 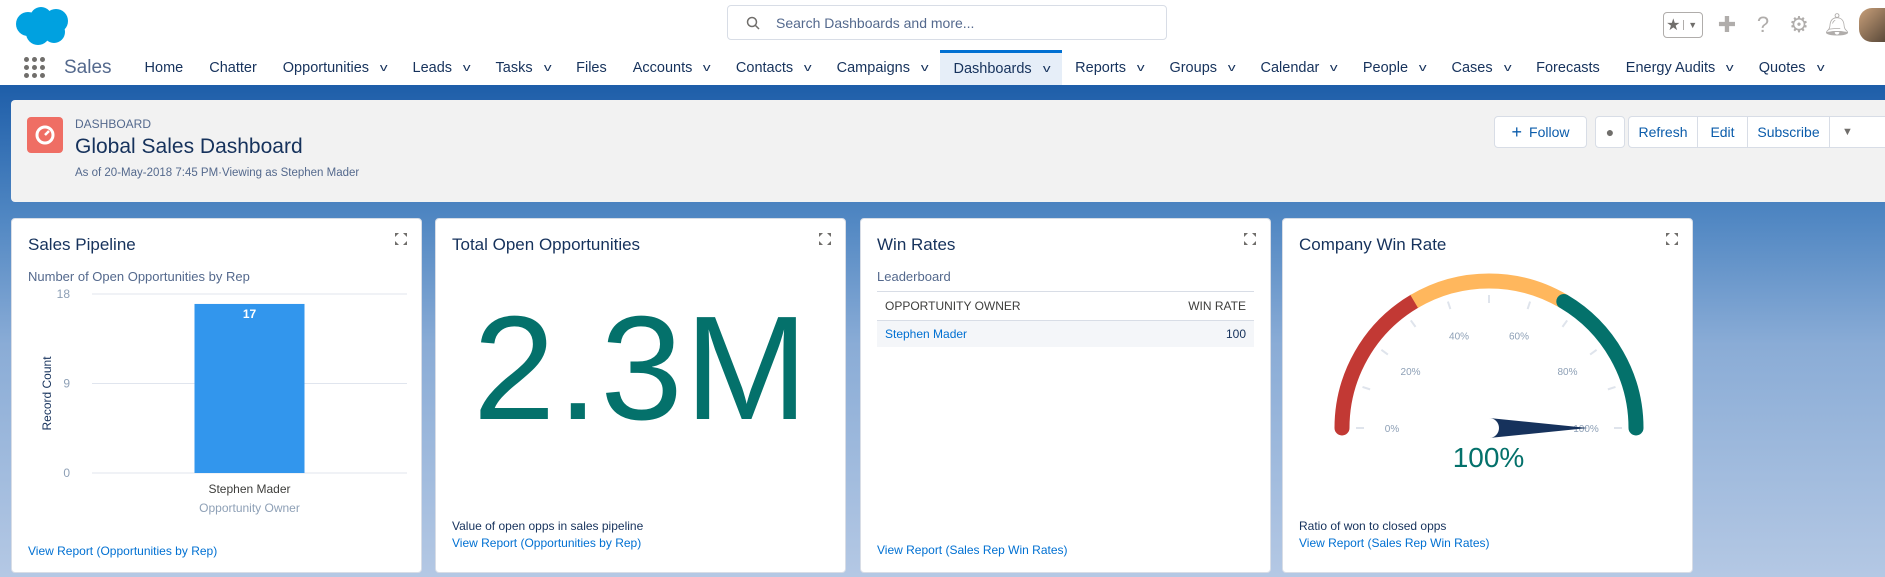 I want to click on nav-tab-cases: Cases v, so click(x=1481, y=67).